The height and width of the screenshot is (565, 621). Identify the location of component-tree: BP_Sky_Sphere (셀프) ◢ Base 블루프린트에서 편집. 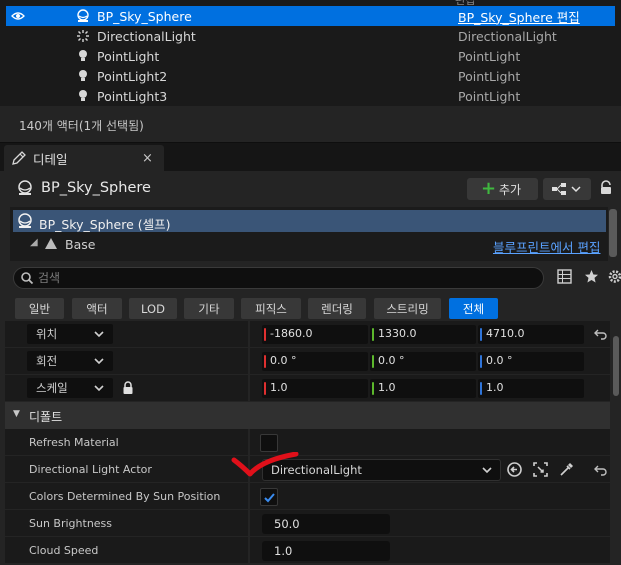
(309, 234).